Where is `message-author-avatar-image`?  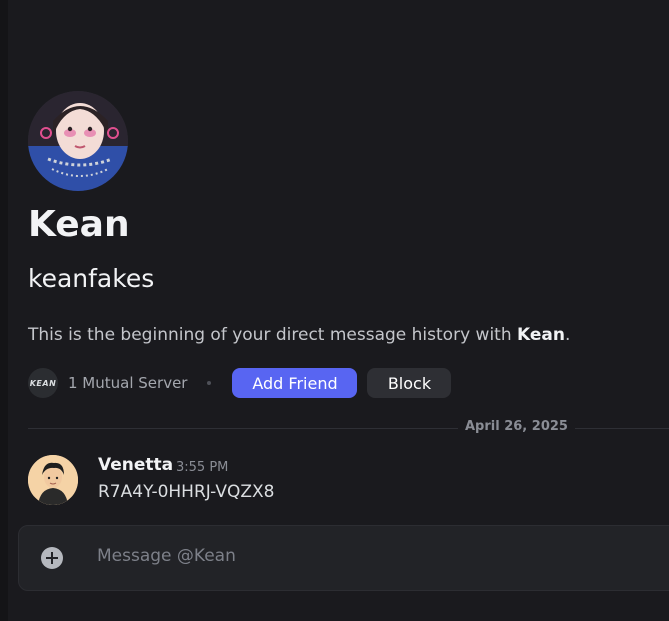
message-author-avatar-image is located at coordinates (53, 480).